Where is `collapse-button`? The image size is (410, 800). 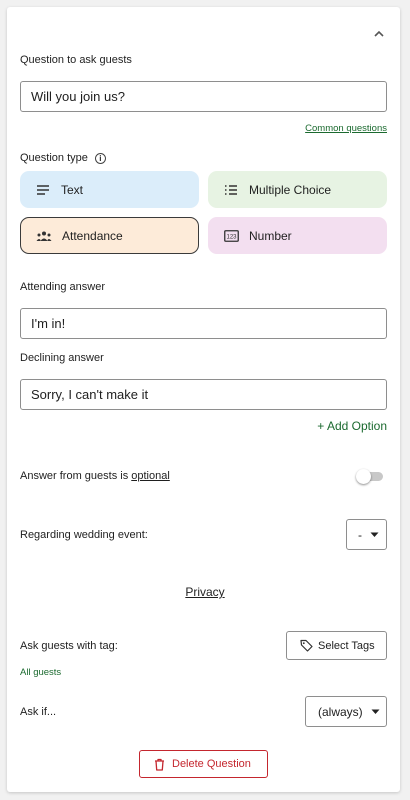 collapse-button is located at coordinates (379, 34).